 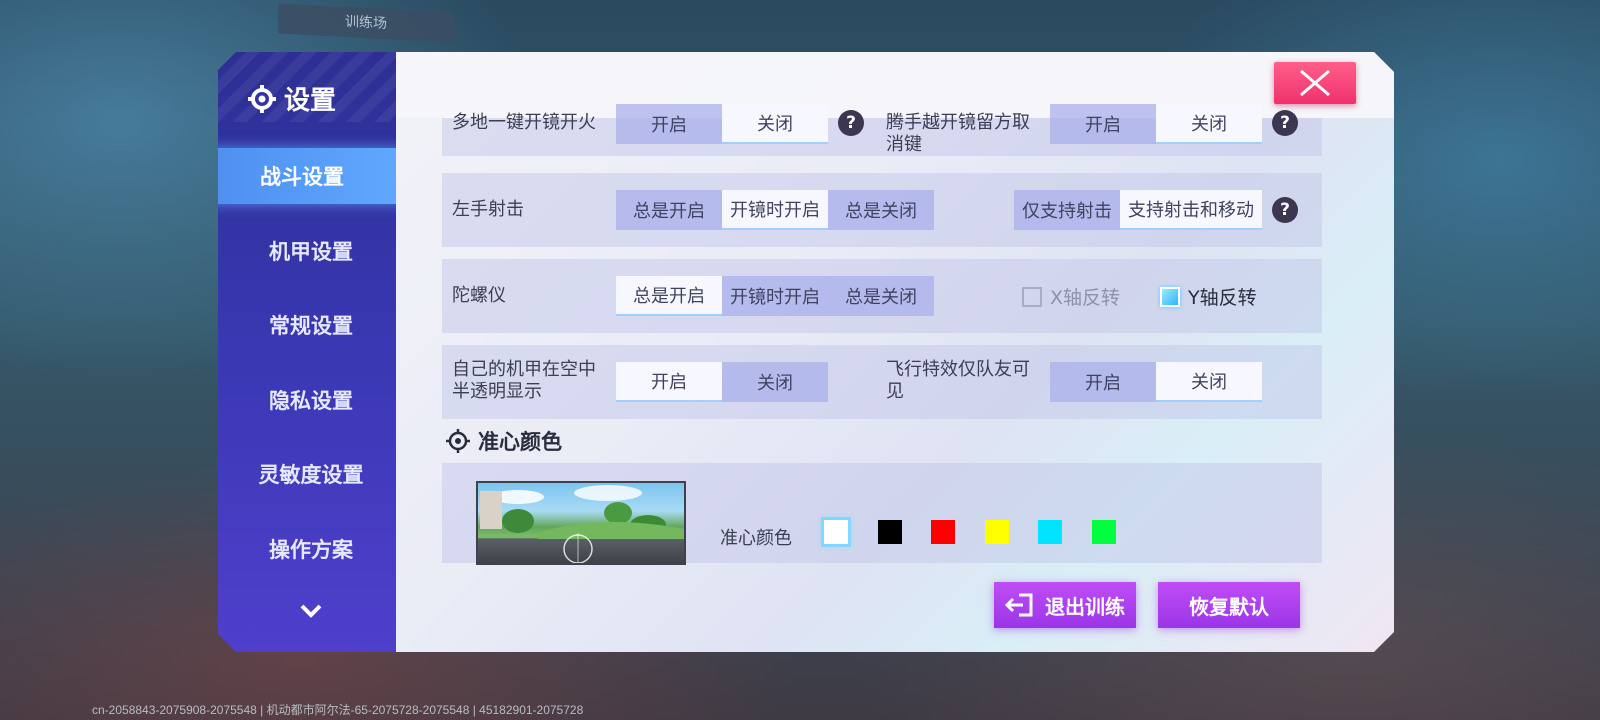 I want to click on setting-row-gyro: 陀螺仪 总是开启 开镜时开启 总是关闭 X轴反转 Y轴反转, so click(x=882, y=296).